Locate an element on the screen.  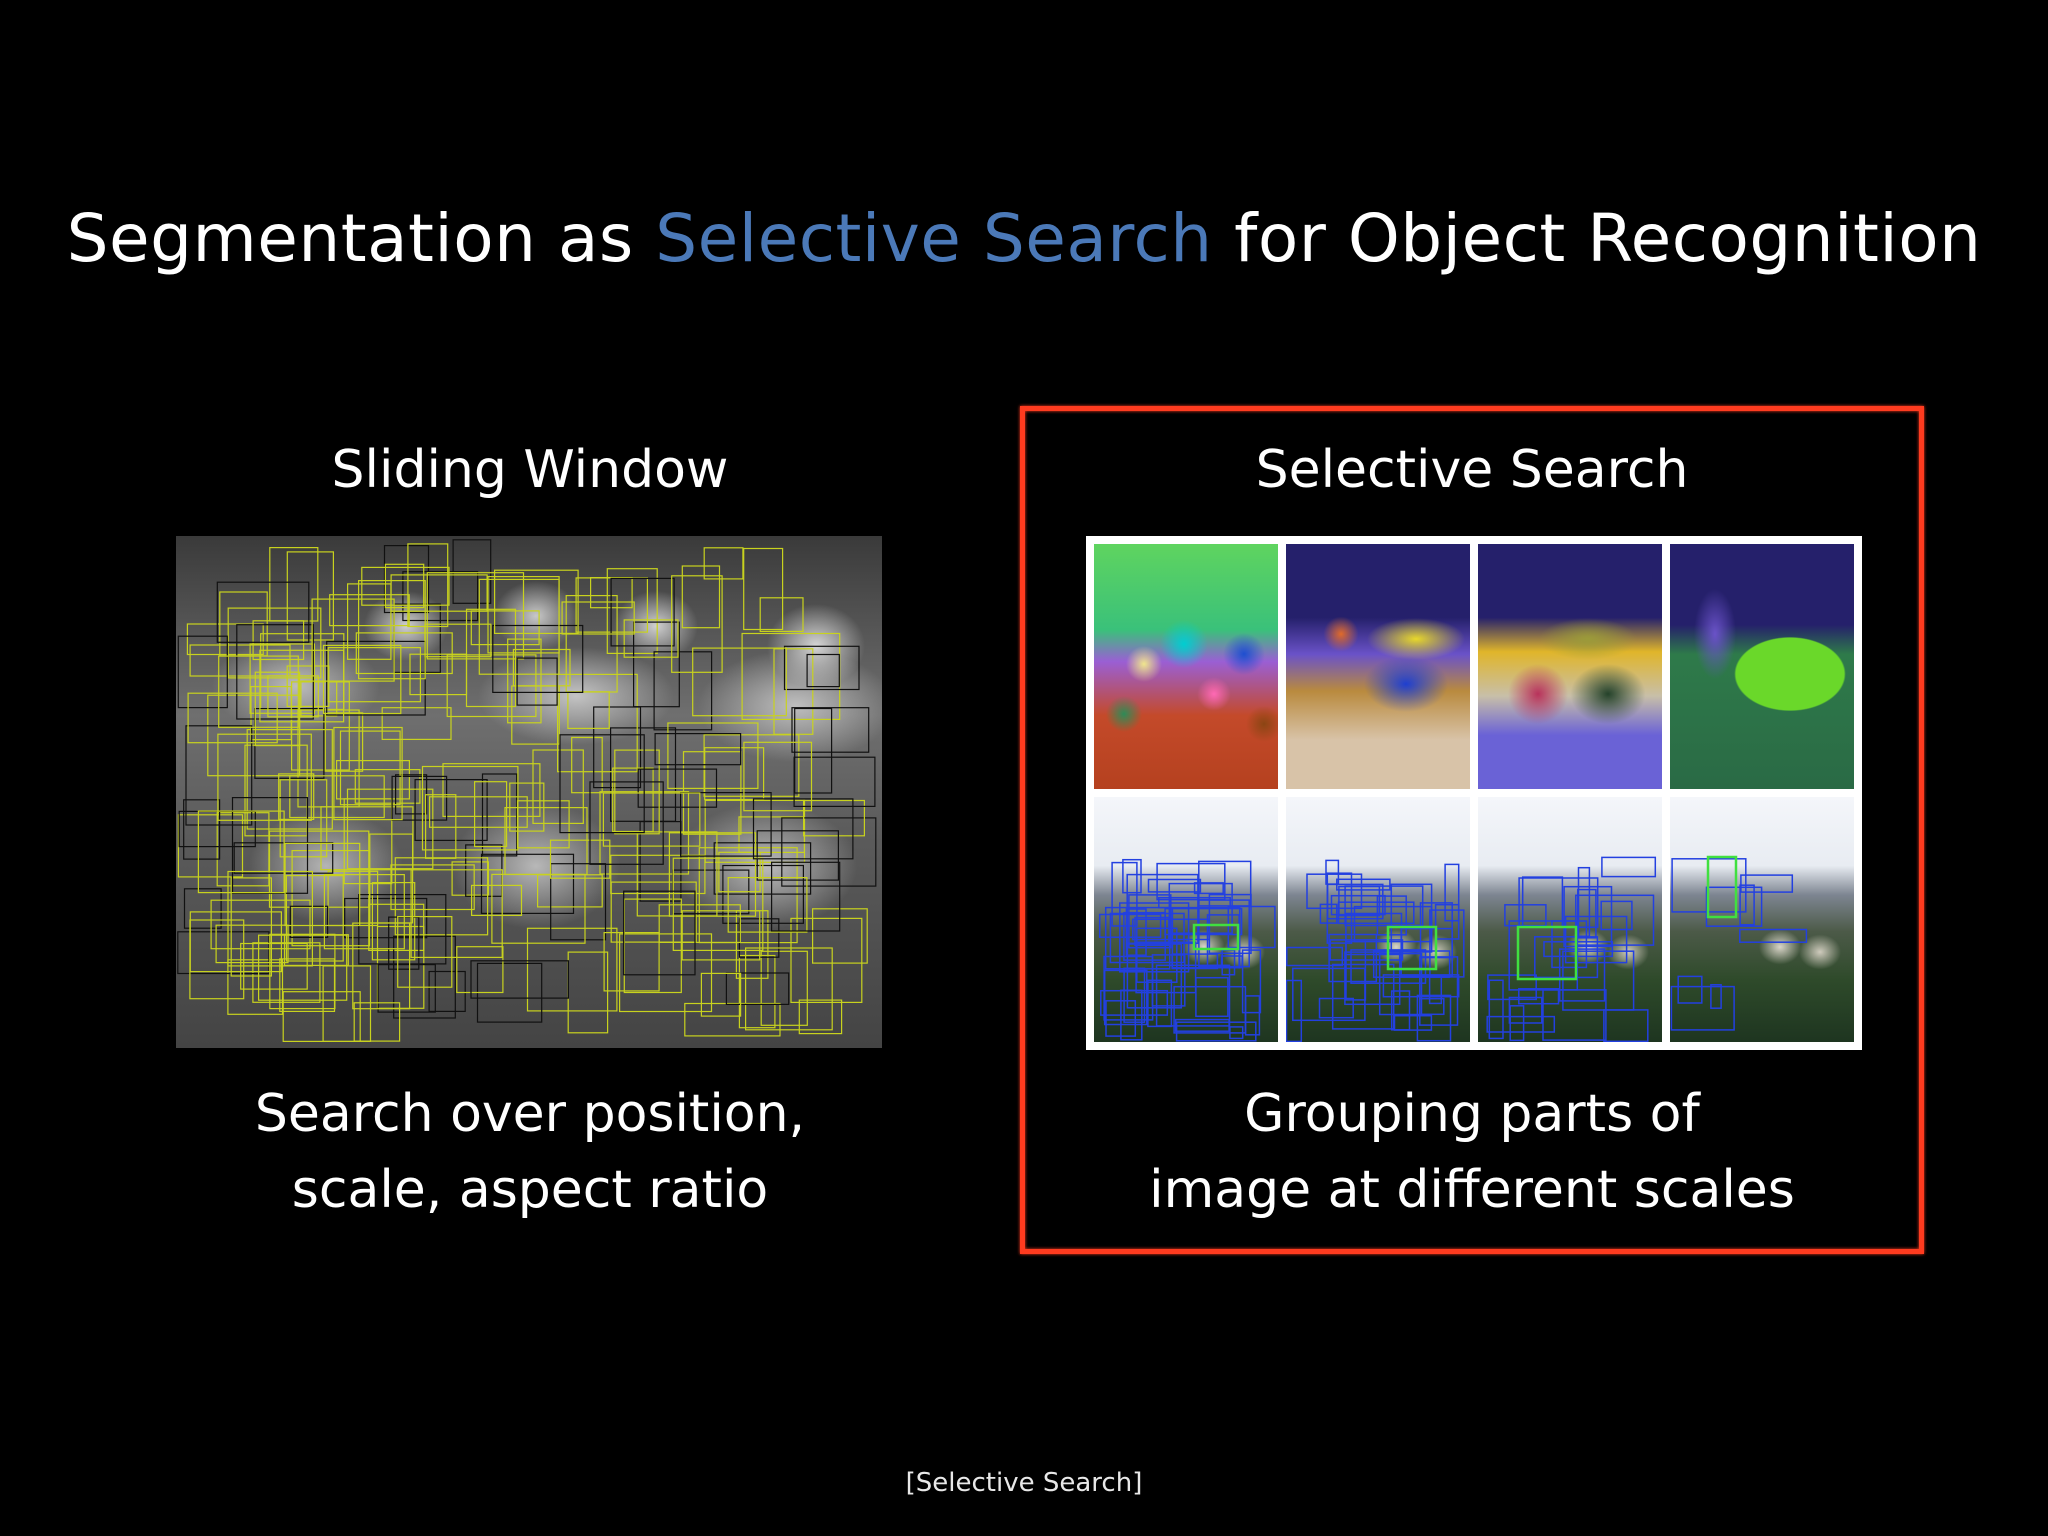
title-suffix: for Object Recognition is located at coordinates (1597, 238).